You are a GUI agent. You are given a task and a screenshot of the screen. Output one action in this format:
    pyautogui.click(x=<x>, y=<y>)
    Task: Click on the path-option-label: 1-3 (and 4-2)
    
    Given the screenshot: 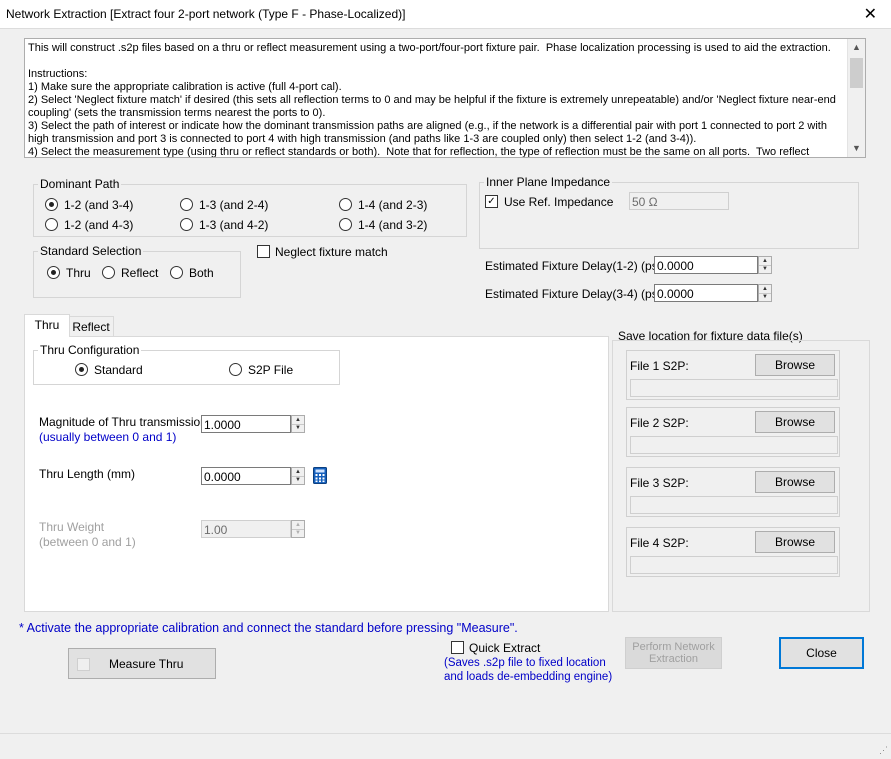 What is the action you would take?
    pyautogui.click(x=234, y=225)
    